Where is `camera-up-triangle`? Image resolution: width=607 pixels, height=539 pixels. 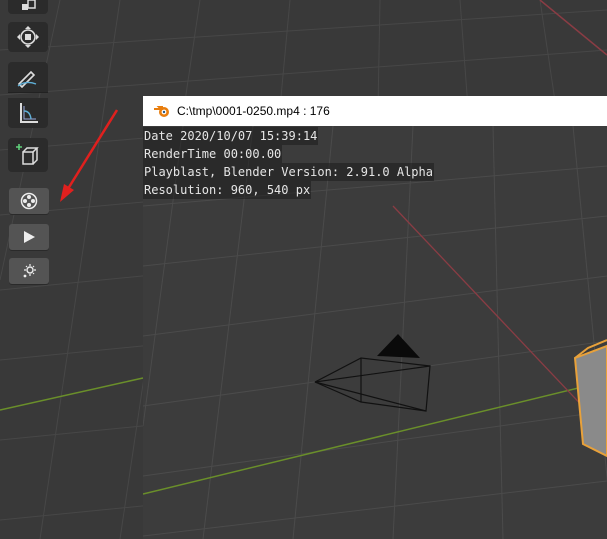 camera-up-triangle is located at coordinates (398, 346).